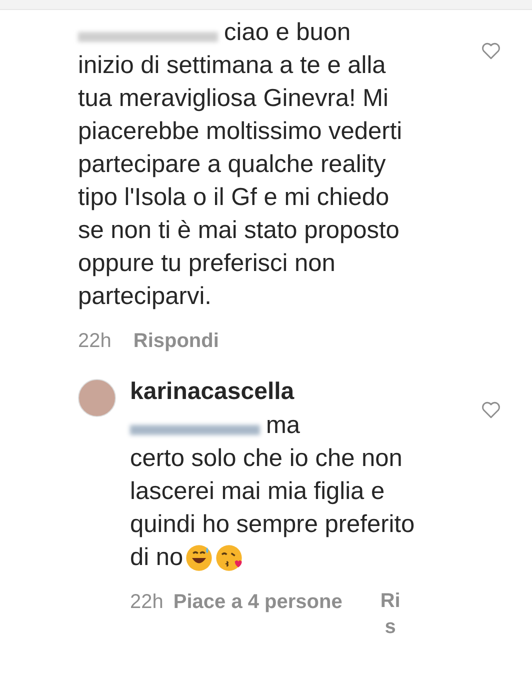 Image resolution: width=532 pixels, height=682 pixels. What do you see at coordinates (287, 33) in the screenshot?
I see `comment-text: ciao e buon` at bounding box center [287, 33].